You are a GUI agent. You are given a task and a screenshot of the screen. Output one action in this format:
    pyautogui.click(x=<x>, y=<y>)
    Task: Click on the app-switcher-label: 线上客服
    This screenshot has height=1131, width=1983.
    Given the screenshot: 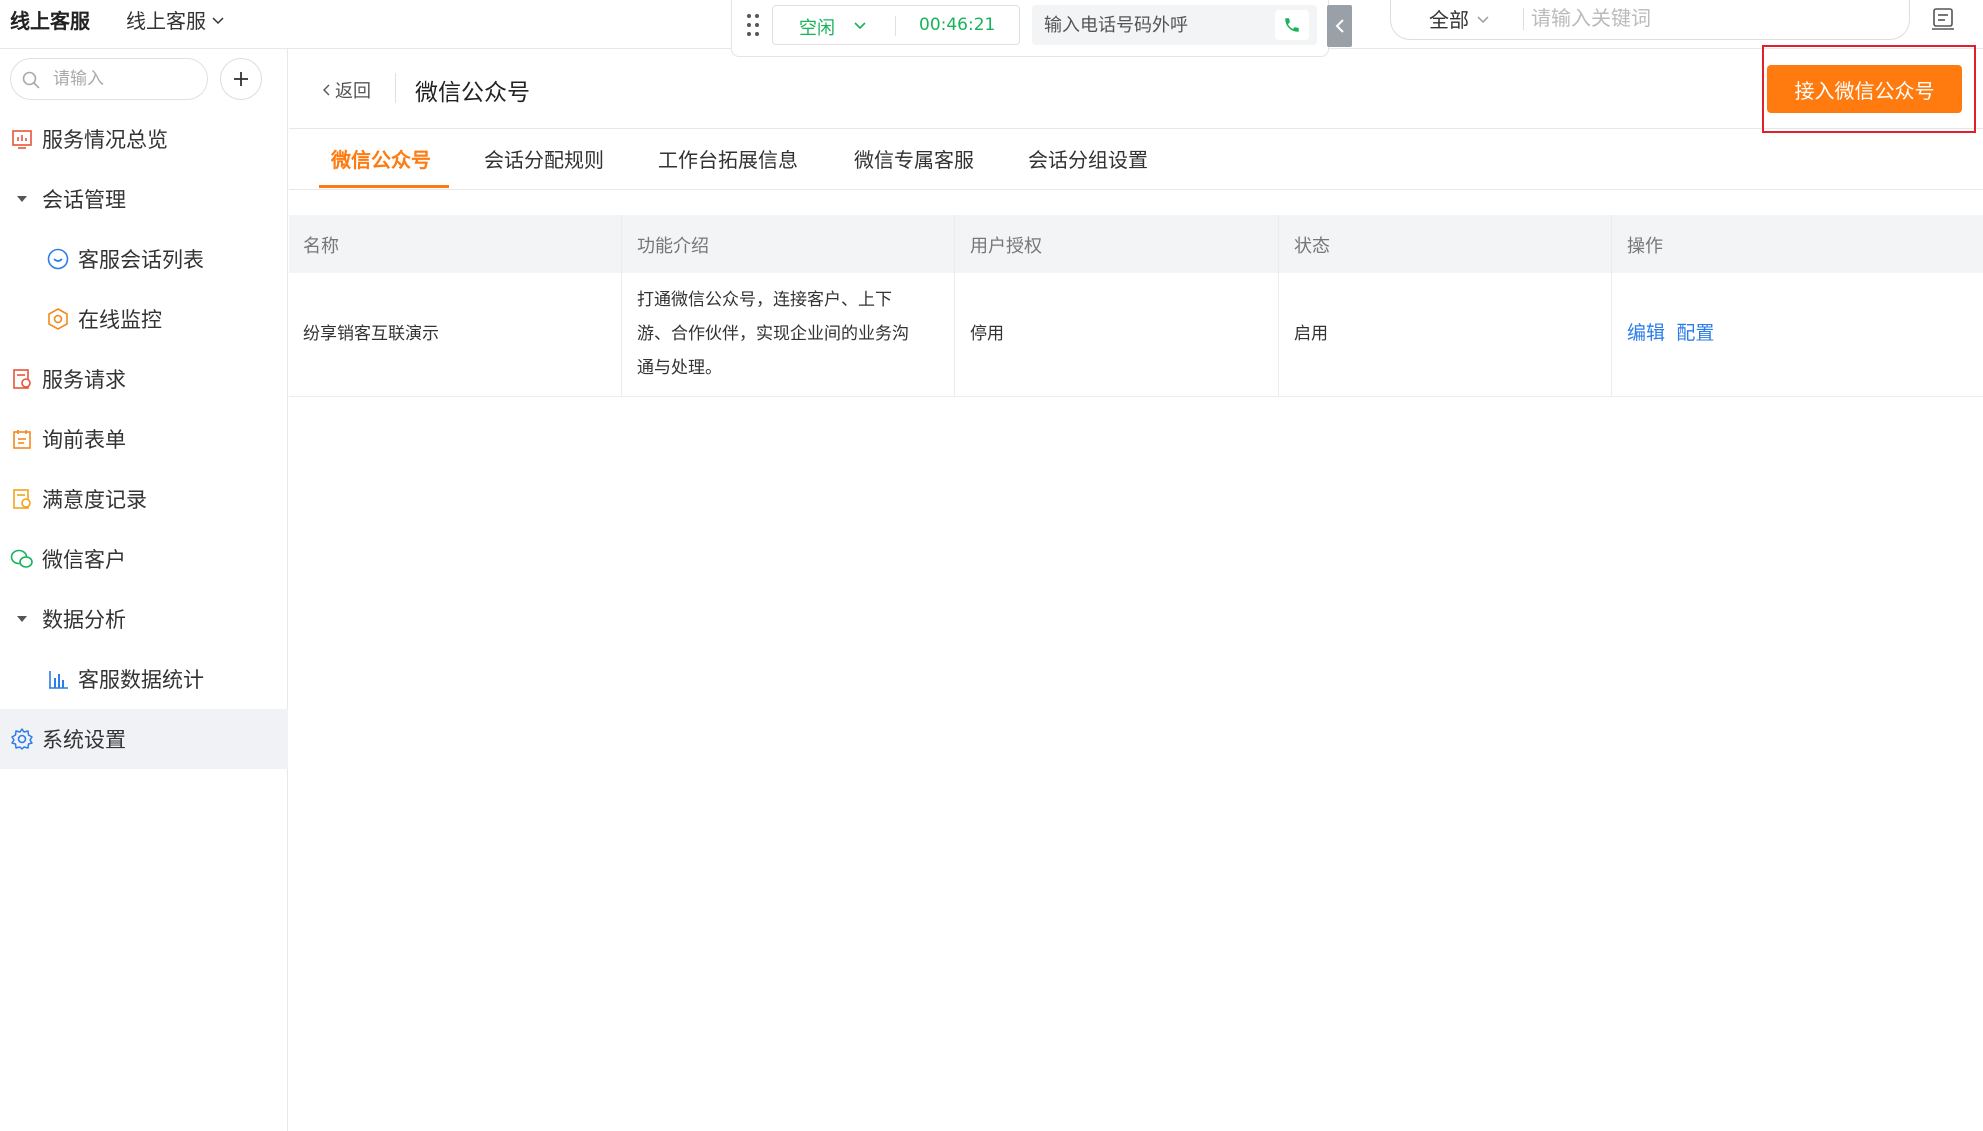 What is the action you would take?
    pyautogui.click(x=166, y=21)
    